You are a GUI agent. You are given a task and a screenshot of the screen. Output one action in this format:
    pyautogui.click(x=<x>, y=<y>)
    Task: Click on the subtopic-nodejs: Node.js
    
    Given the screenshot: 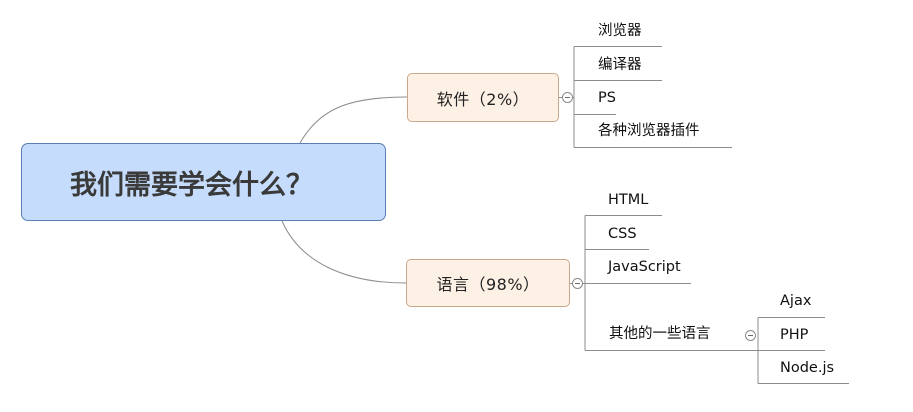 What is the action you would take?
    pyautogui.click(x=807, y=368)
    